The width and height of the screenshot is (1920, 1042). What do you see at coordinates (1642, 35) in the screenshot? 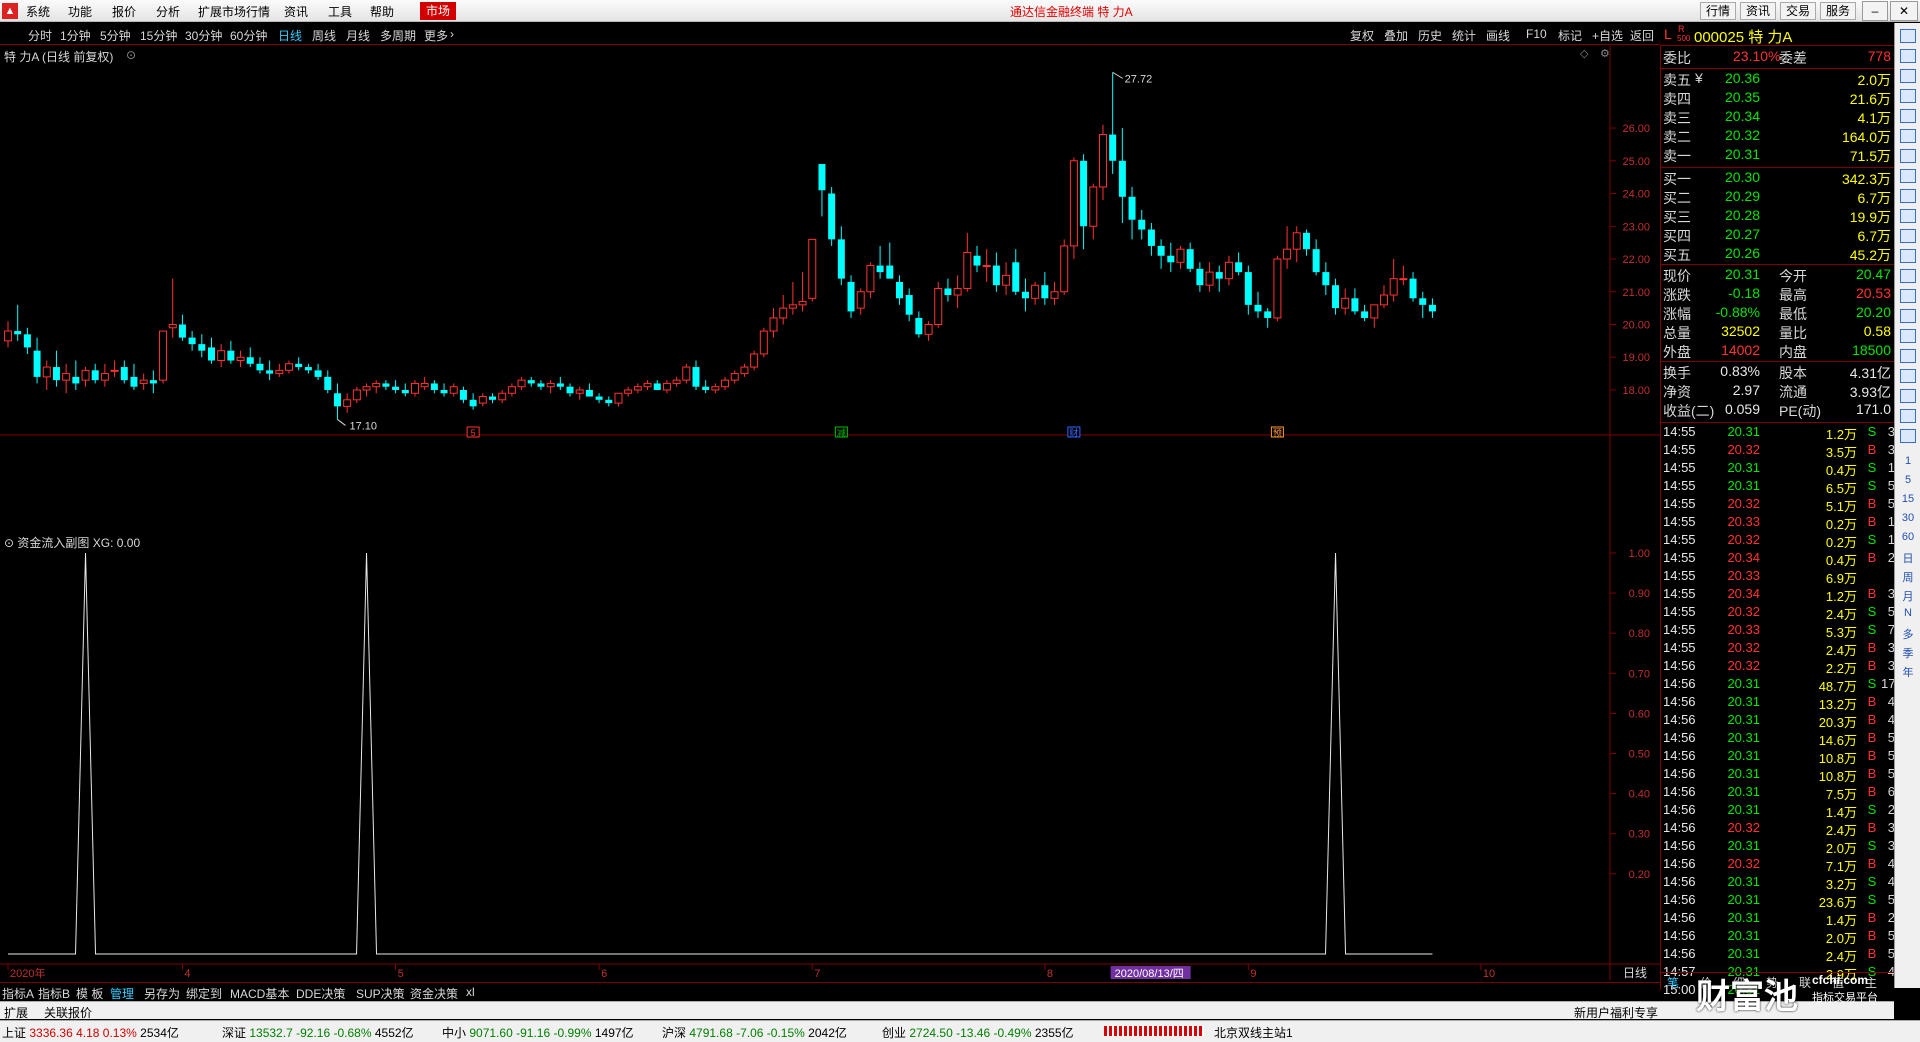
I see `tool-back: 返回` at bounding box center [1642, 35].